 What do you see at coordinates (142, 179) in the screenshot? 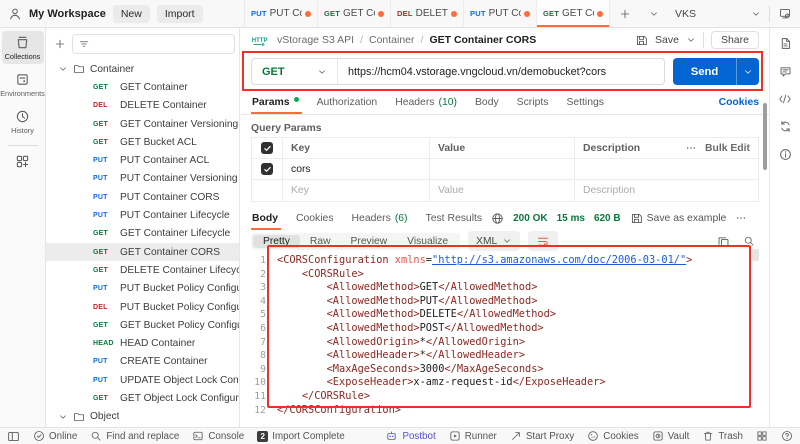
I see `tree-request: PUT PUT Container Versioning` at bounding box center [142, 179].